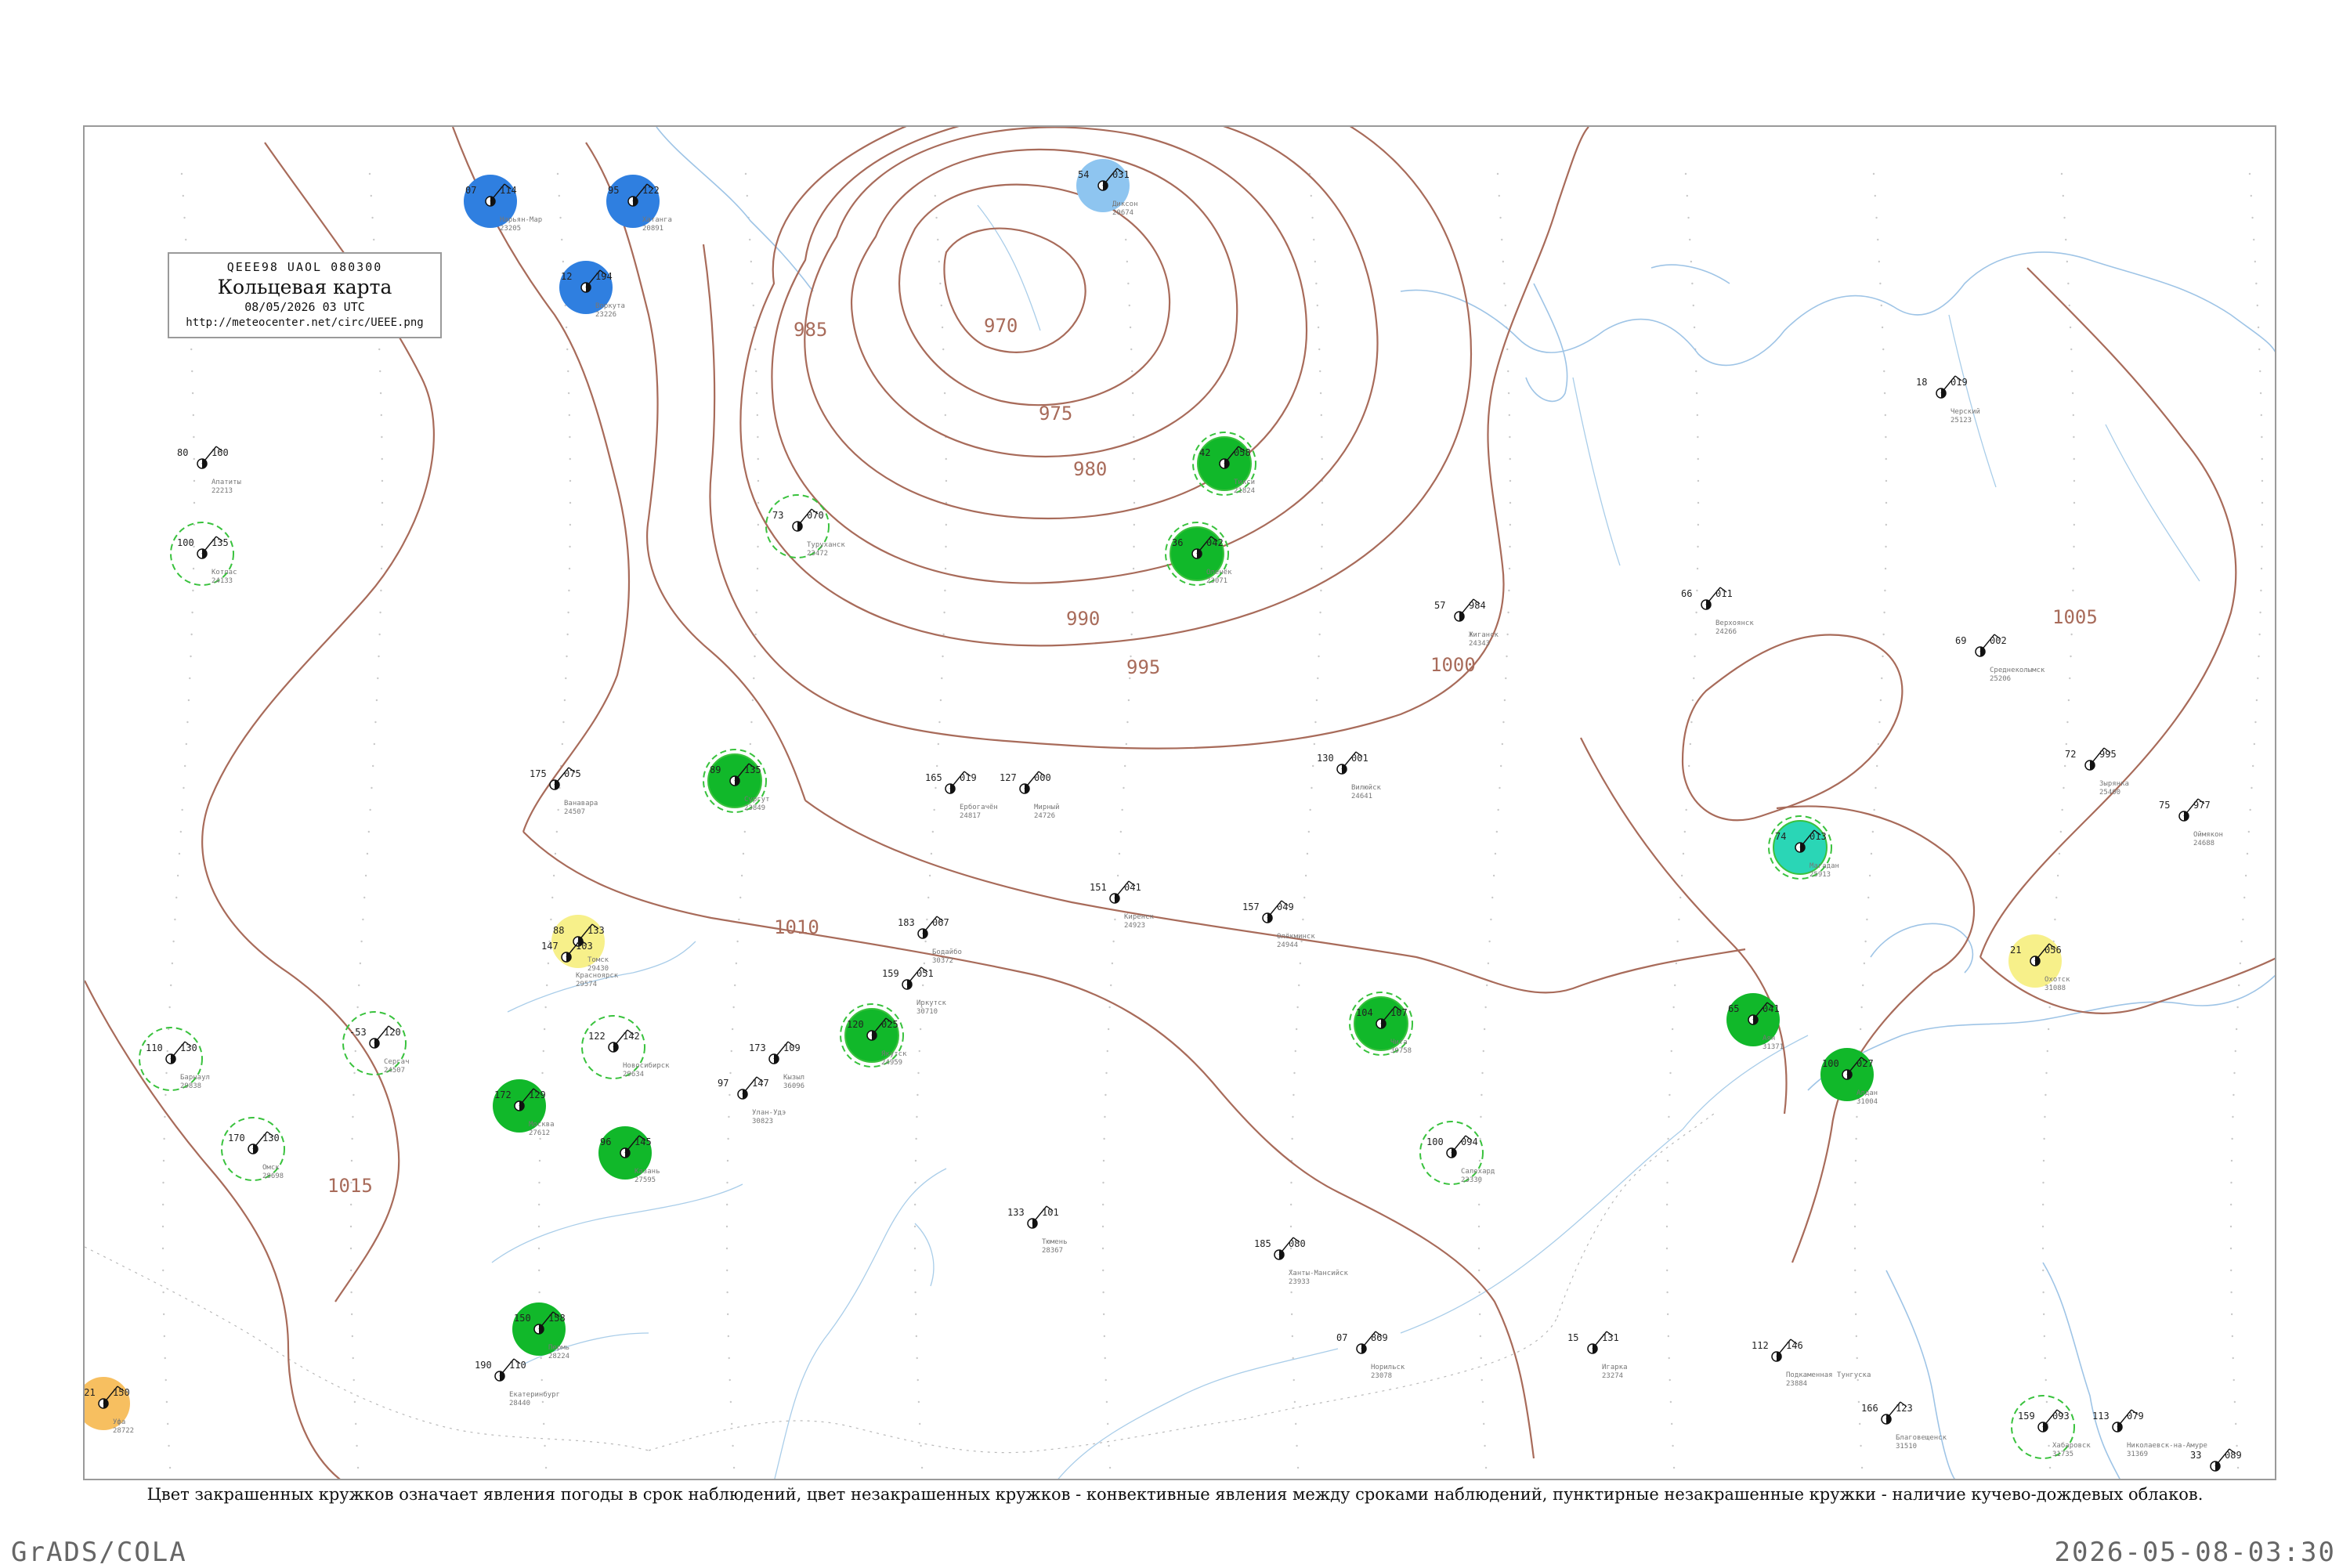 This screenshot has width=2350, height=1568. What do you see at coordinates (1904, 1426) in the screenshot?
I see `station-plot: 166 123 Благовещенск31510` at bounding box center [1904, 1426].